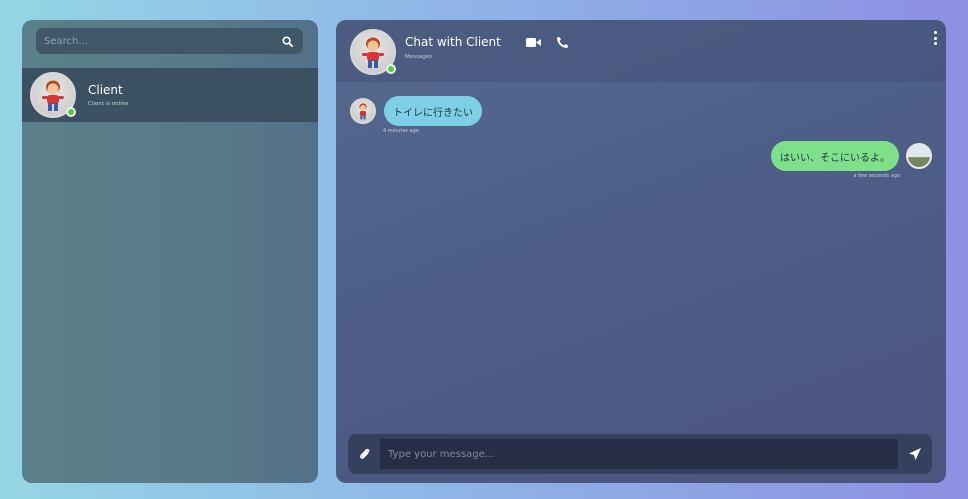  I want to click on chat-header-avatar, so click(373, 52).